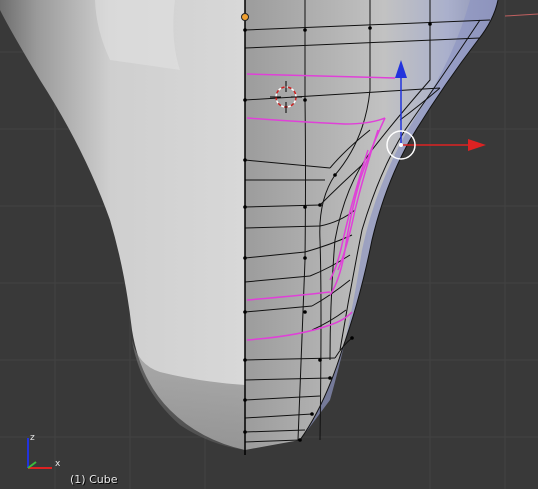  What do you see at coordinates (32, 438) in the screenshot?
I see `axis-z-label: z` at bounding box center [32, 438].